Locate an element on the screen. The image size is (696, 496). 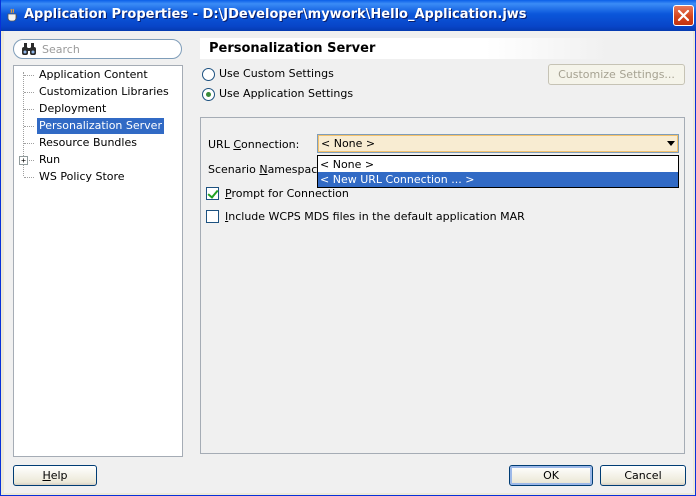
chevron-down-icon is located at coordinates (671, 143).